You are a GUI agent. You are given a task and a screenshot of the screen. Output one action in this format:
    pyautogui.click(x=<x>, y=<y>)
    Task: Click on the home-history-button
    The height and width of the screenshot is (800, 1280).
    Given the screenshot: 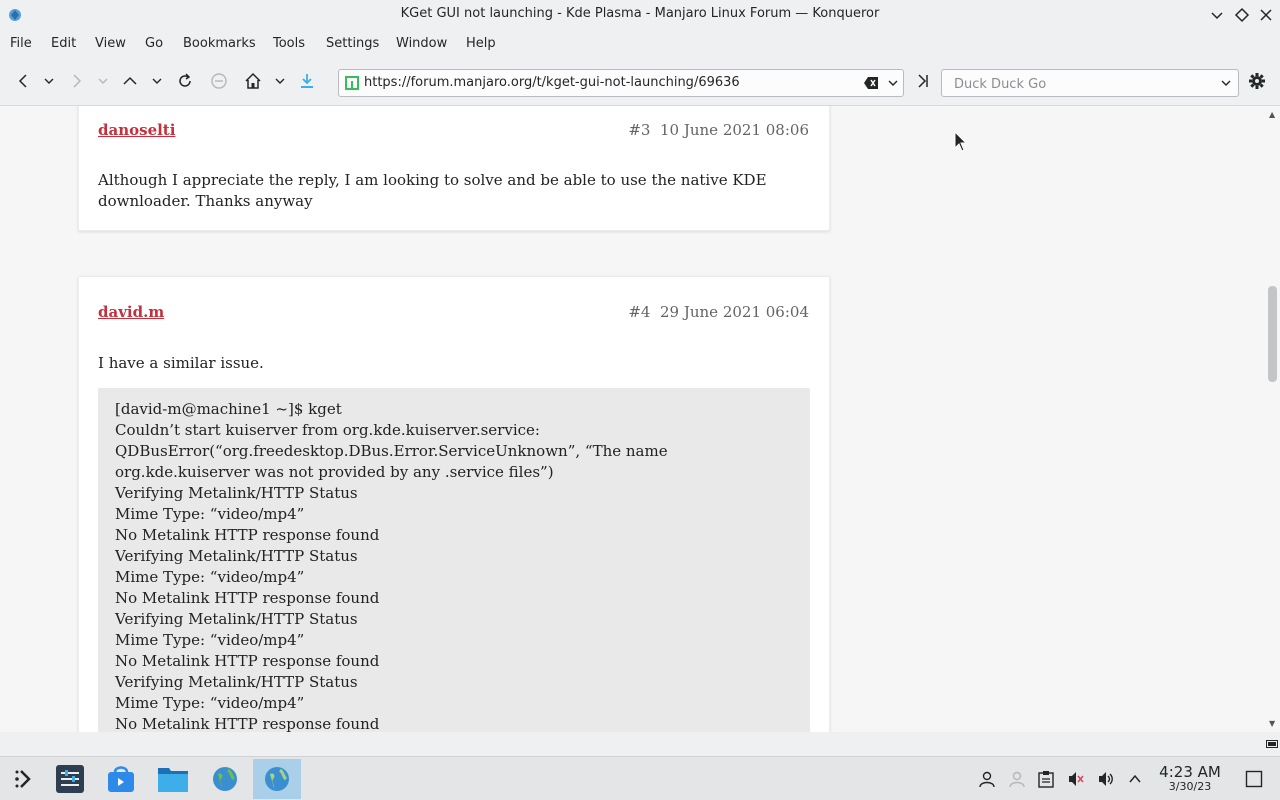 What is the action you would take?
    pyautogui.click(x=280, y=81)
    